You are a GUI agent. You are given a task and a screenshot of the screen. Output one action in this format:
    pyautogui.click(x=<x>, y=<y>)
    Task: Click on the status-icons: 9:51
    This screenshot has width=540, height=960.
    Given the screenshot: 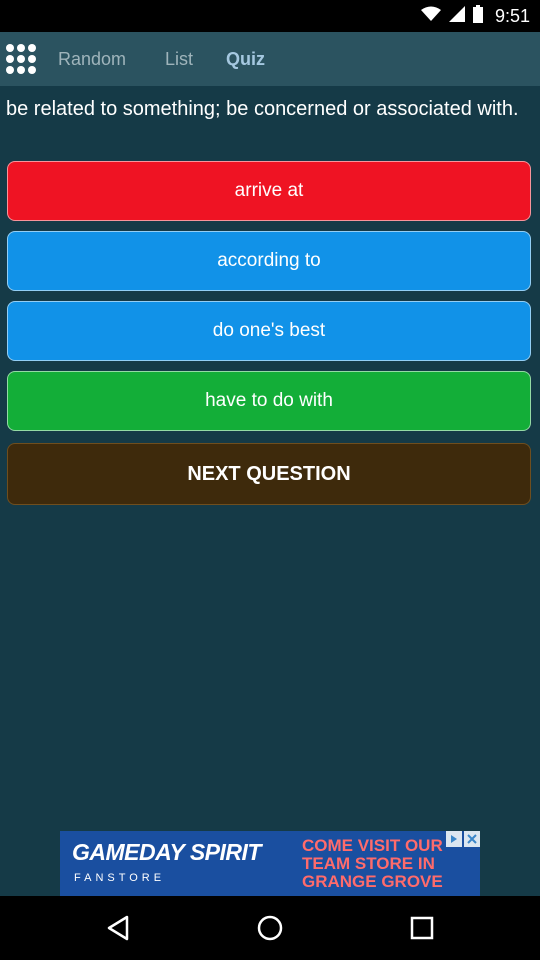 What is the action you would take?
    pyautogui.click(x=475, y=16)
    